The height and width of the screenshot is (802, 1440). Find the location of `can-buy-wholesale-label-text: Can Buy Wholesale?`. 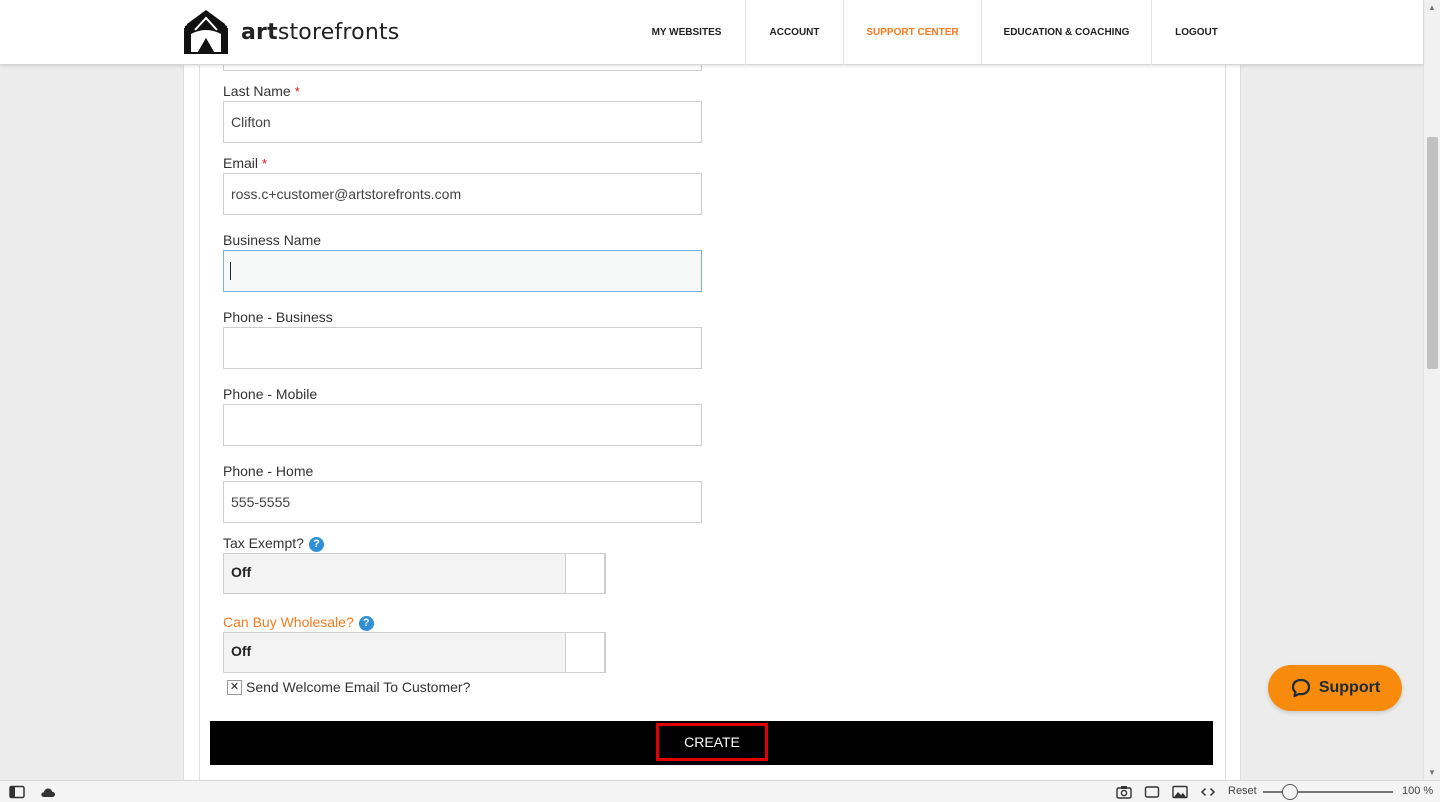

can-buy-wholesale-label-text: Can Buy Wholesale? is located at coordinates (288, 622).